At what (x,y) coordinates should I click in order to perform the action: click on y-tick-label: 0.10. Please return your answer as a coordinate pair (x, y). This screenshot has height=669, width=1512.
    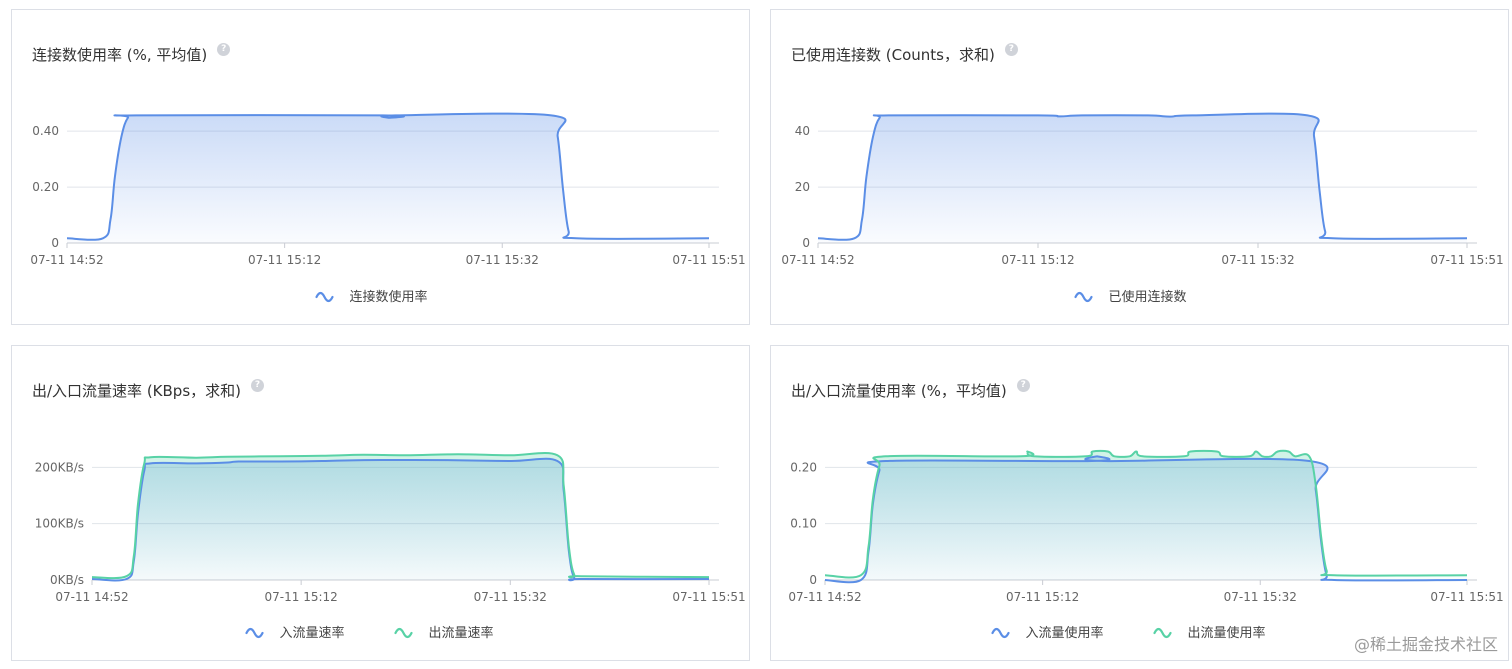
    Looking at the image, I should click on (803, 524).